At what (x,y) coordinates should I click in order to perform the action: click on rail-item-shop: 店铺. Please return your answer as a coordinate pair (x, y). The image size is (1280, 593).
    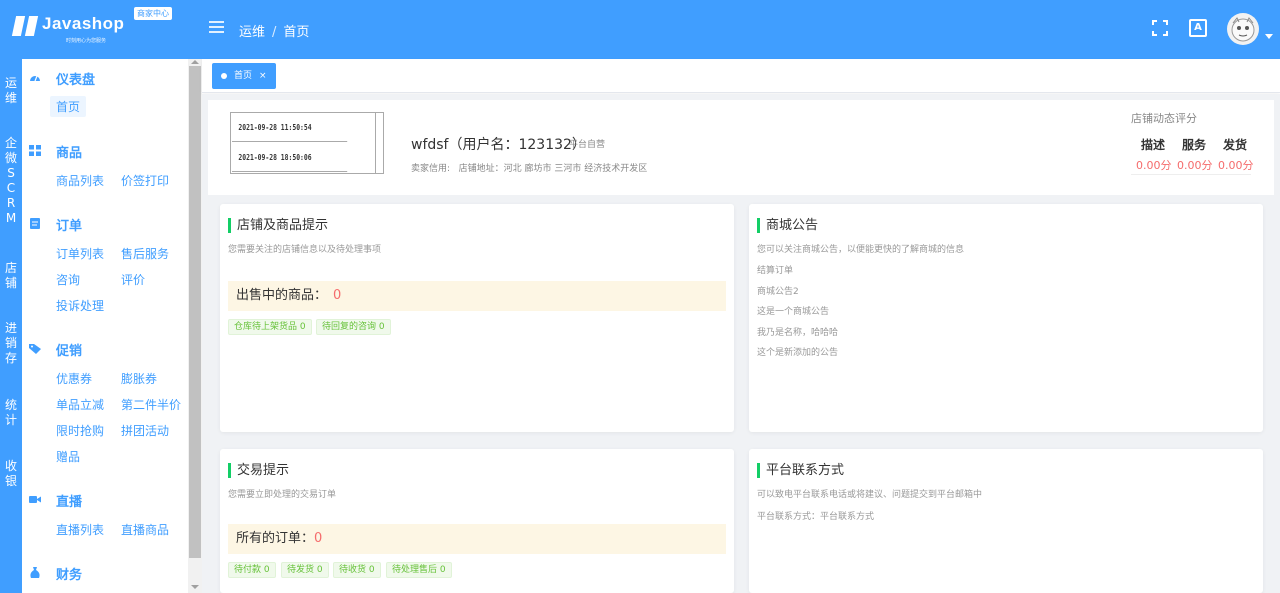
    Looking at the image, I should click on (11, 276).